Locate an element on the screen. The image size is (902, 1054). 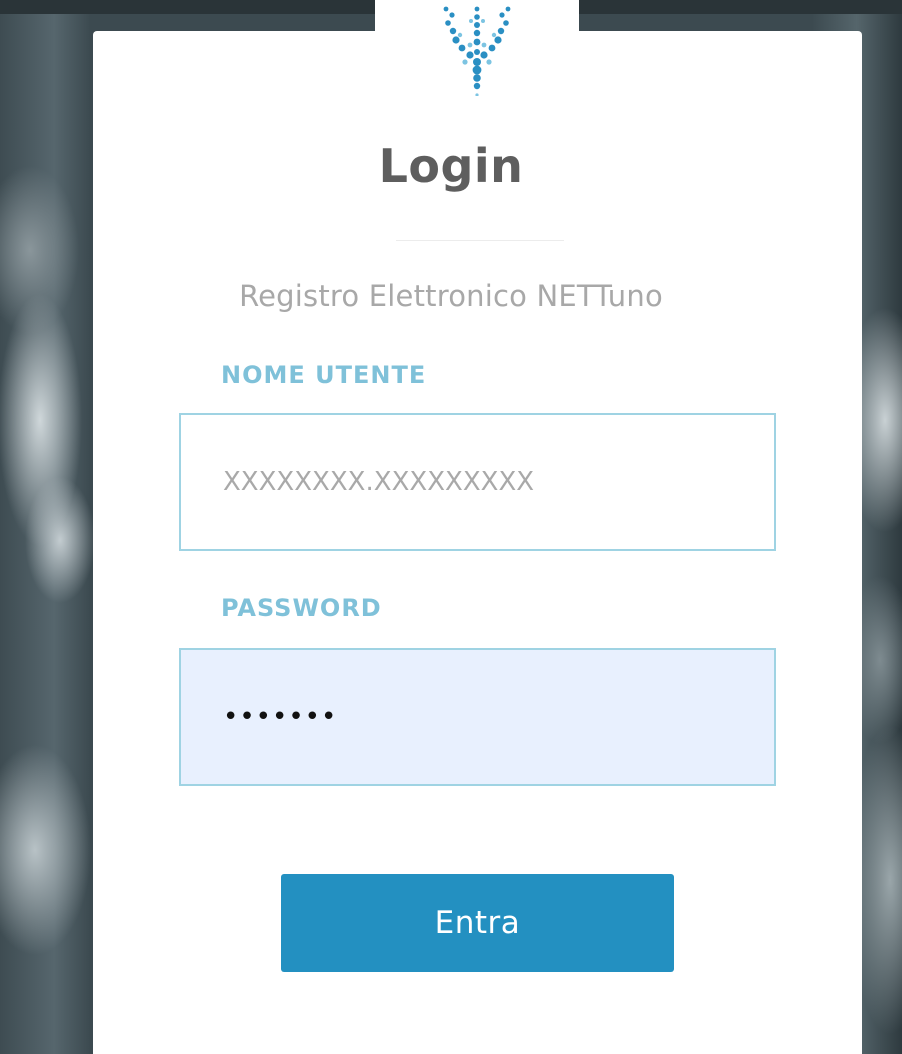
page-title: Login is located at coordinates (451, 166).